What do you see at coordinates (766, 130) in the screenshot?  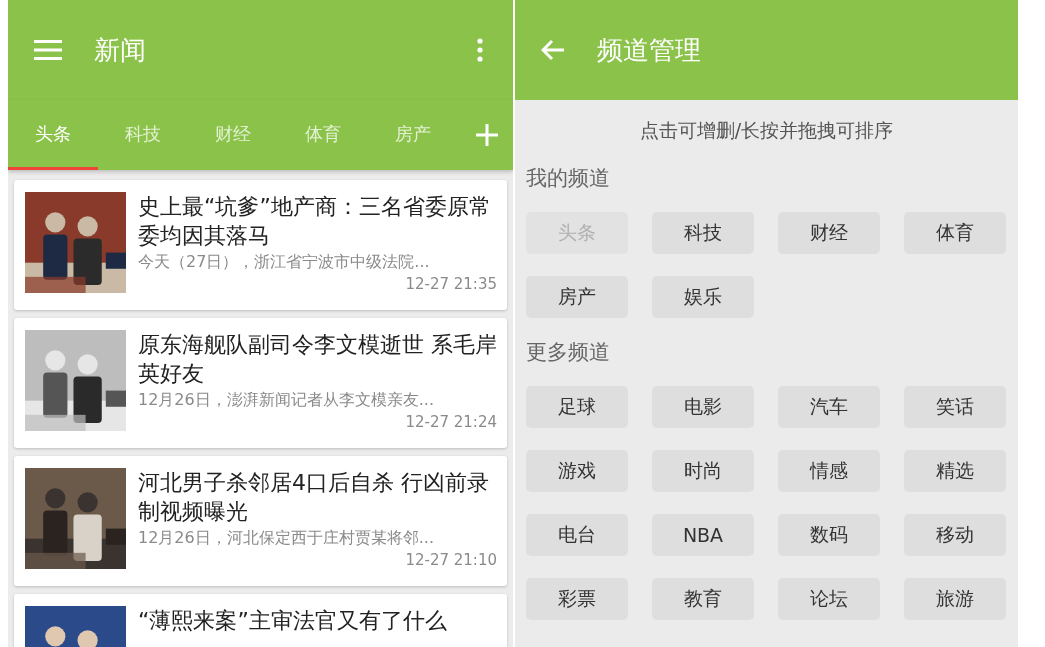 I see `hint-text: 点击可增删/长按并拖拽可排序` at bounding box center [766, 130].